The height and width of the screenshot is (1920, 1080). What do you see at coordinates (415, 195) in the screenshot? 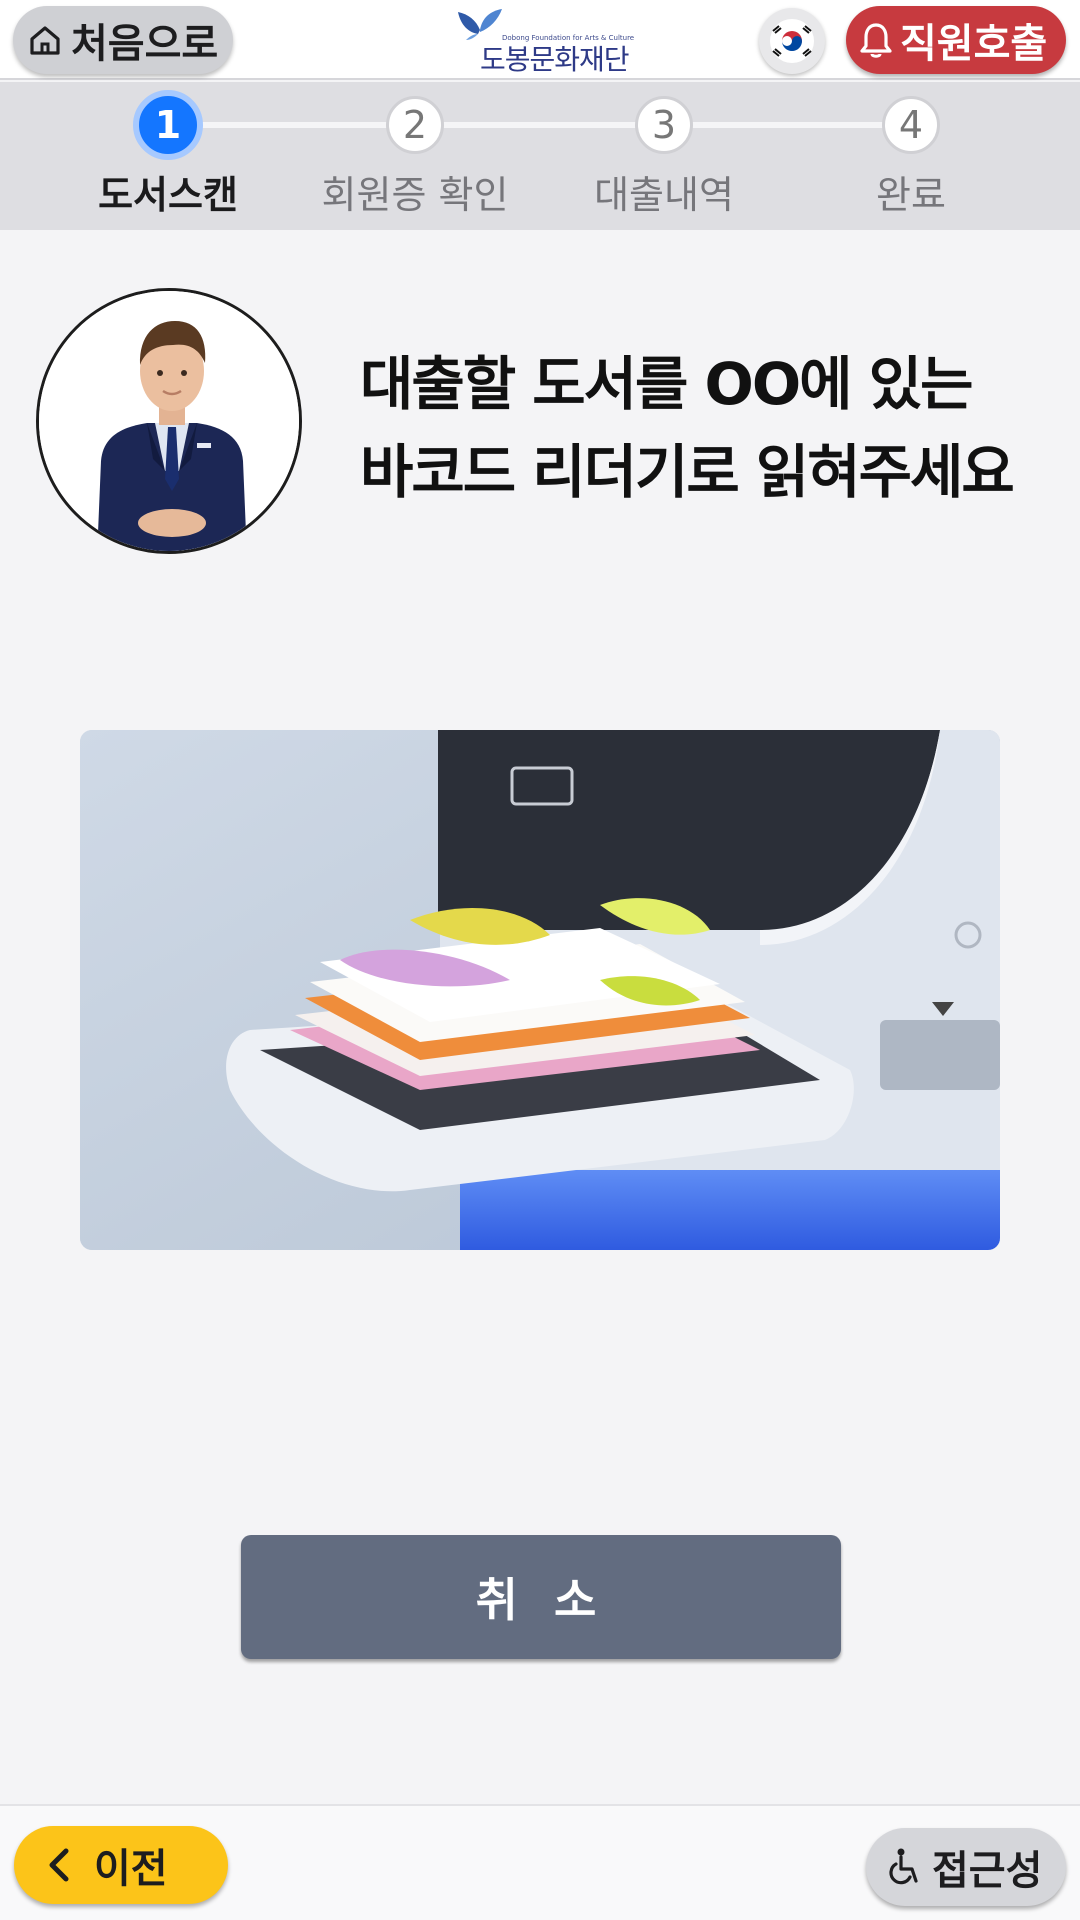
I see `step-2-label: 회원증 확인` at bounding box center [415, 195].